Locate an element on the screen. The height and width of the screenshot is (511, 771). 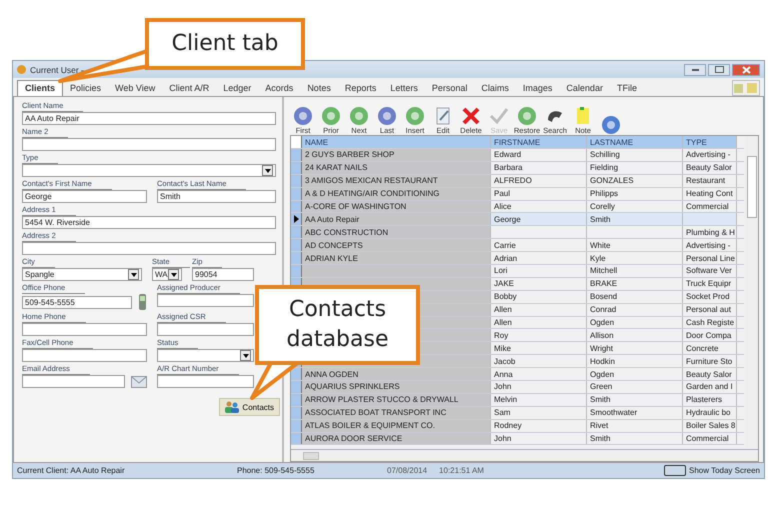
tab: Letters is located at coordinates (404, 88).